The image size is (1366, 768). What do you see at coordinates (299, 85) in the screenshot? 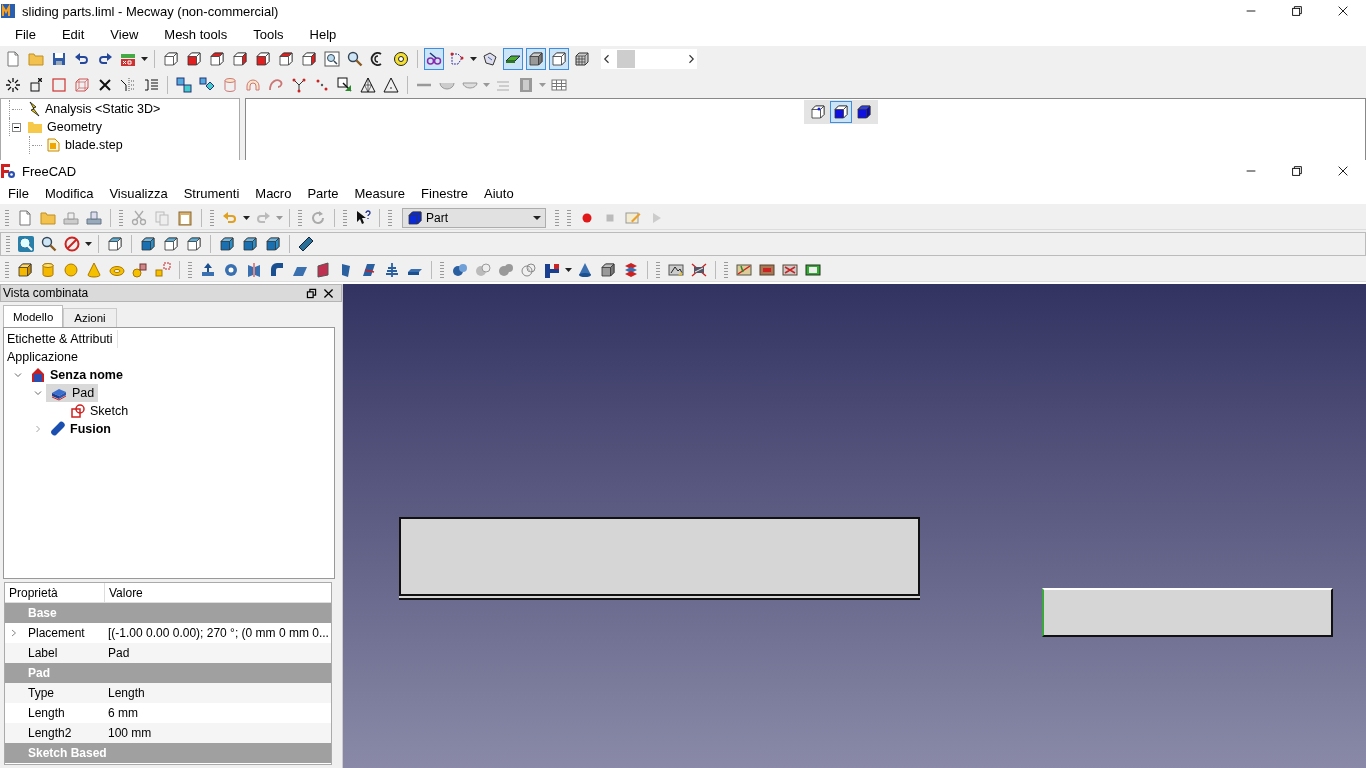
I see `branch-icon` at bounding box center [299, 85].